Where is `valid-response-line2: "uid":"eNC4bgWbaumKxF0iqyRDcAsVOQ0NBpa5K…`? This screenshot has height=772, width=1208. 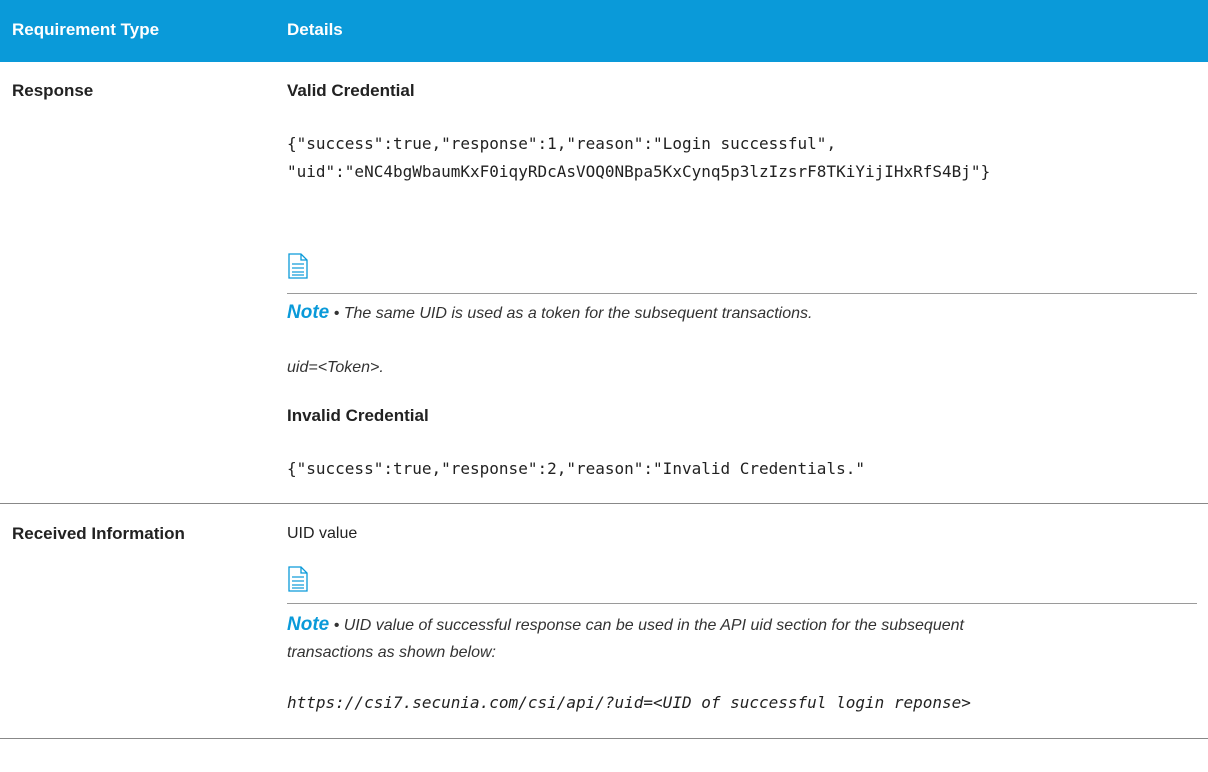 valid-response-line2: "uid":"eNC4bgWbaumKxF0iqyRDcAsVOQ0NBpa5K… is located at coordinates (639, 171).